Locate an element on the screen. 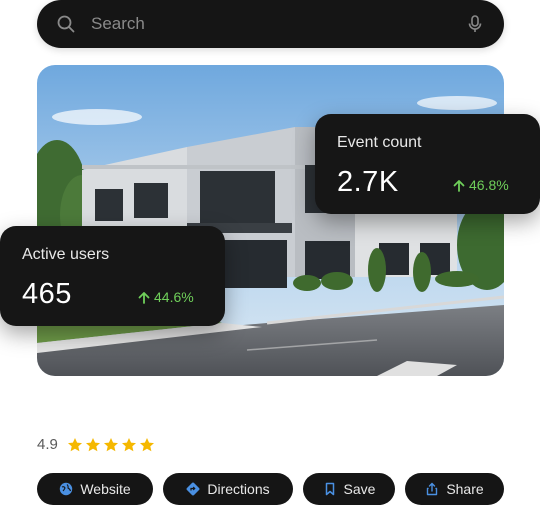  directions-button: Directions is located at coordinates (228, 489).